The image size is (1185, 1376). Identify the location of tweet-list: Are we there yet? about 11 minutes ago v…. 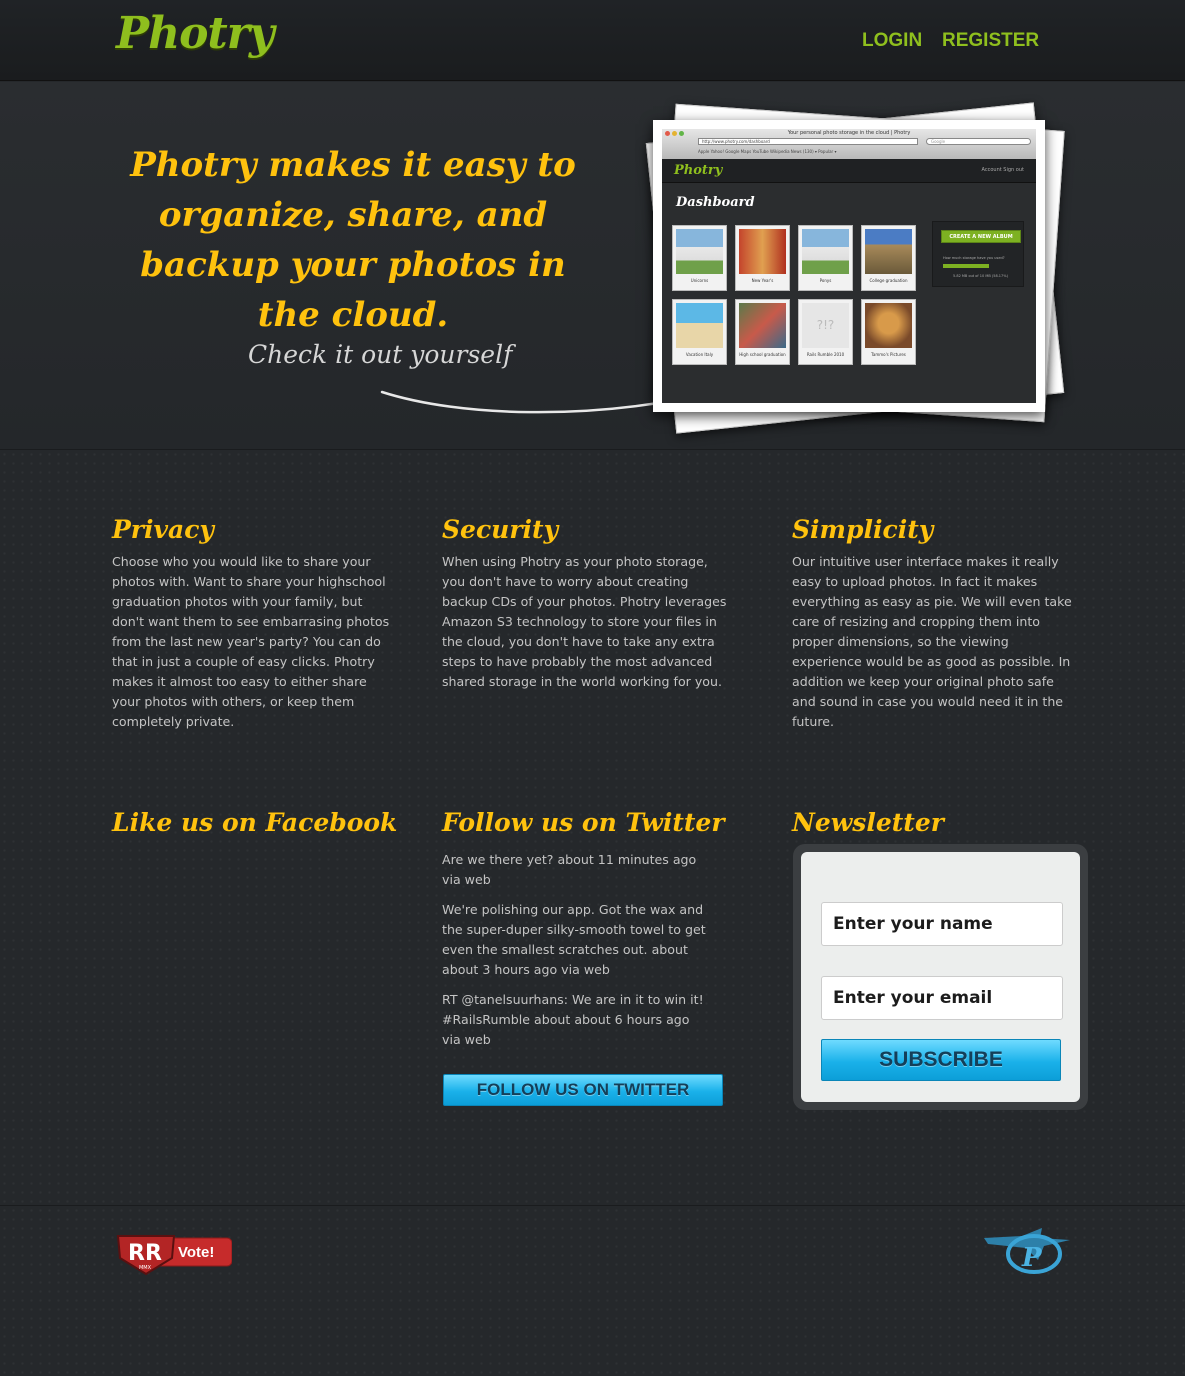
(583, 950).